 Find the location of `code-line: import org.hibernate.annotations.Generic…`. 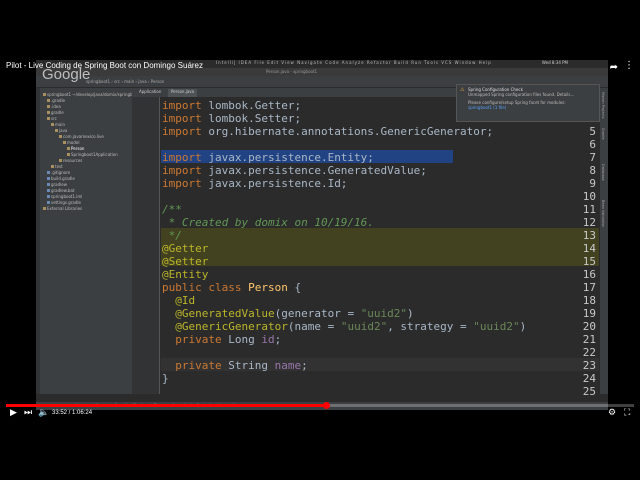

code-line: import org.hibernate.annotations.Generic… is located at coordinates (327, 131).